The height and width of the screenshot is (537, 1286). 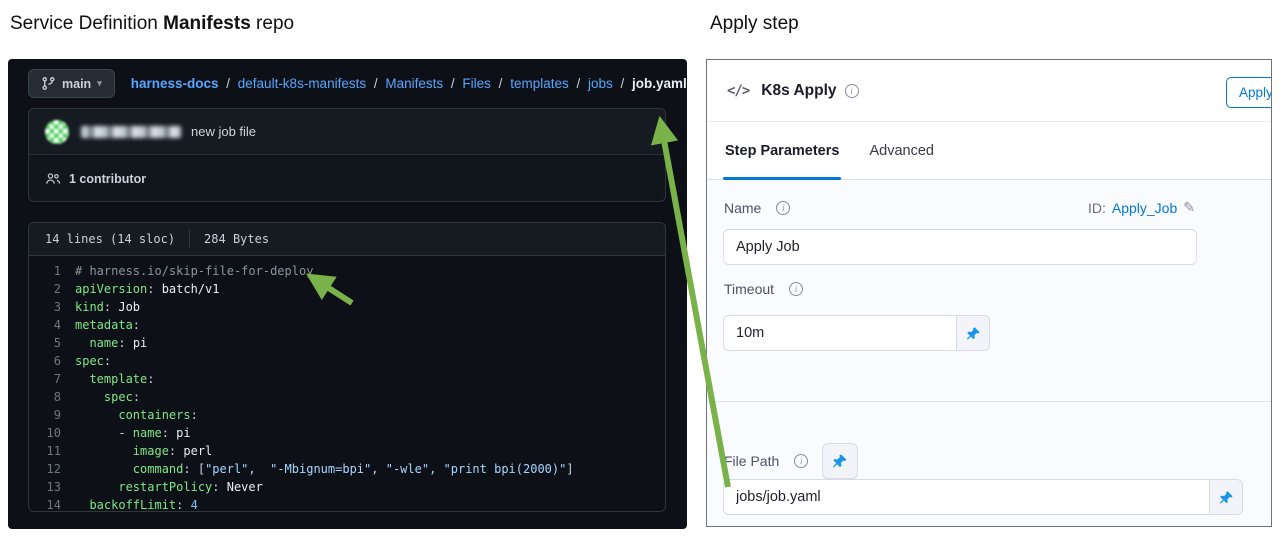 I want to click on name-label-row: Name i ID: Apply_Job ✎, so click(x=959, y=207).